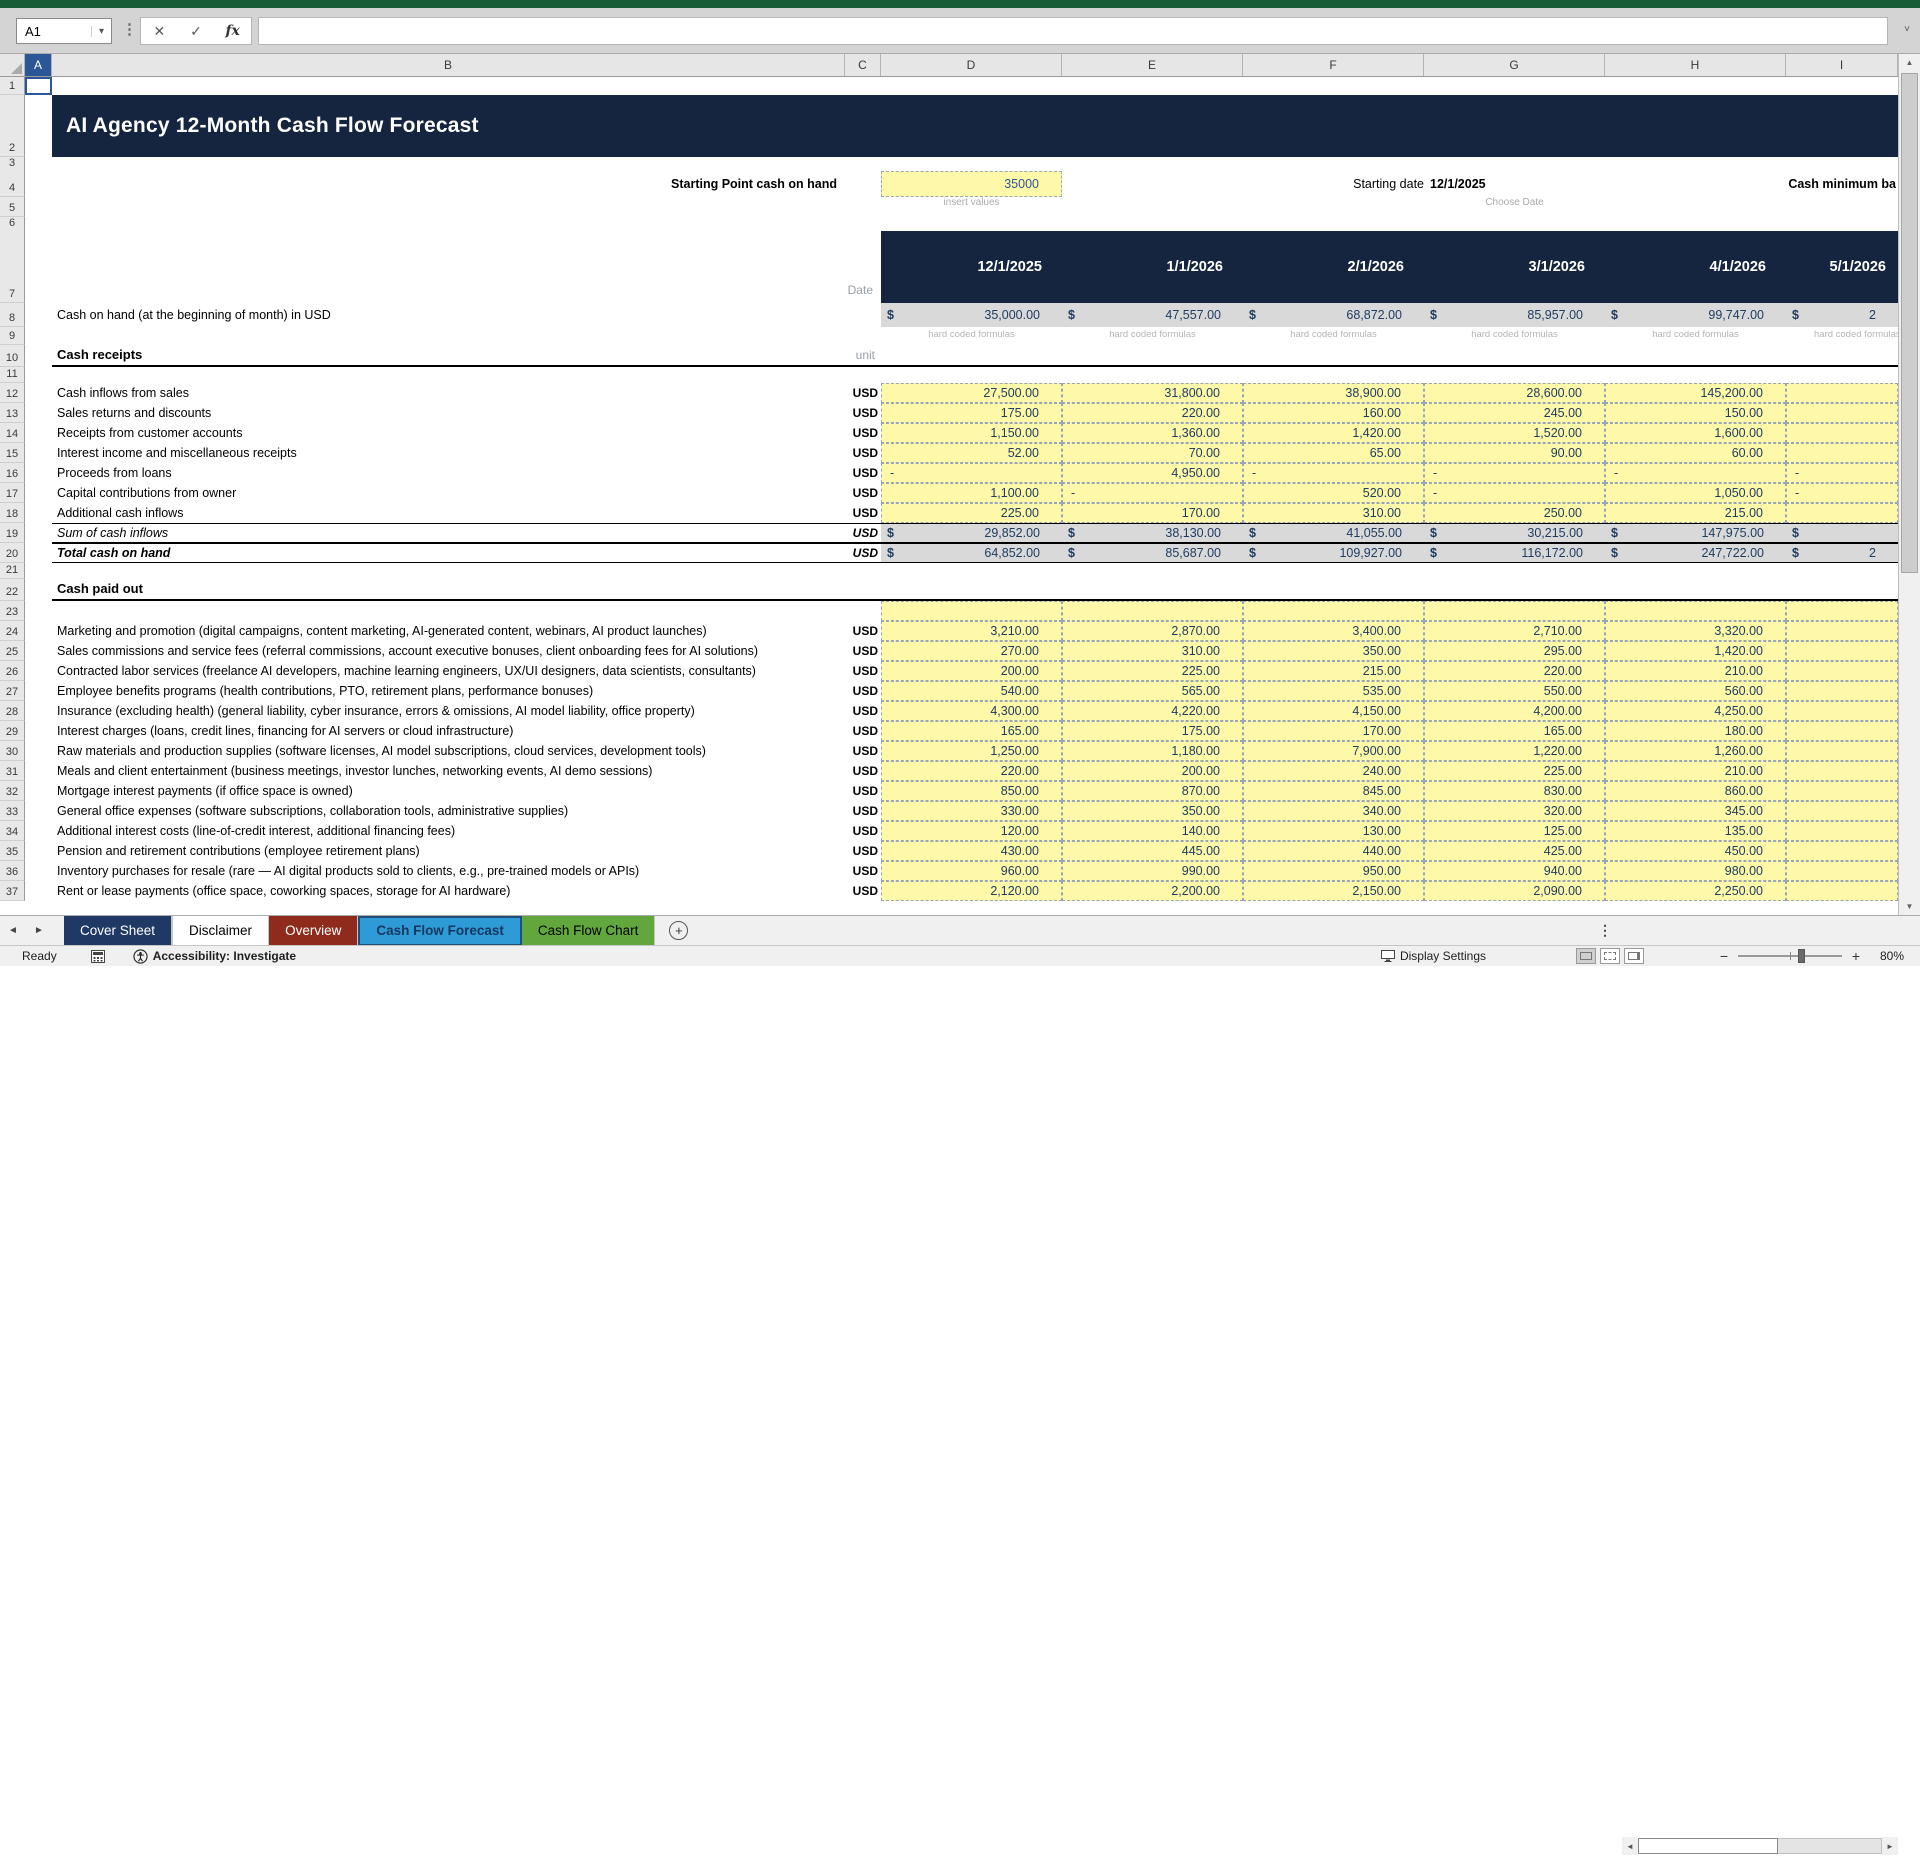  I want to click on input-cell: 850.00, so click(971, 791).